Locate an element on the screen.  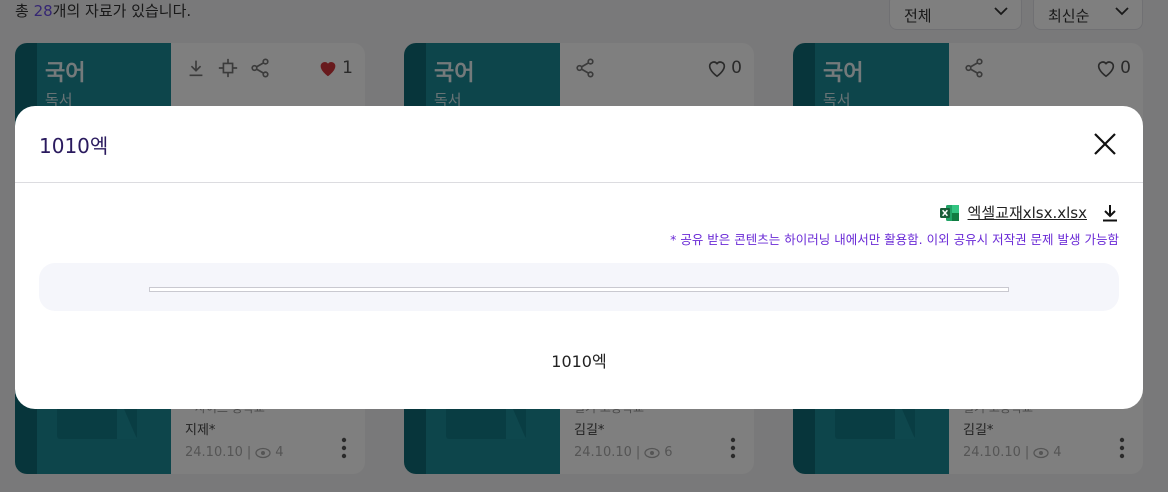
excel-icon is located at coordinates (949, 212).